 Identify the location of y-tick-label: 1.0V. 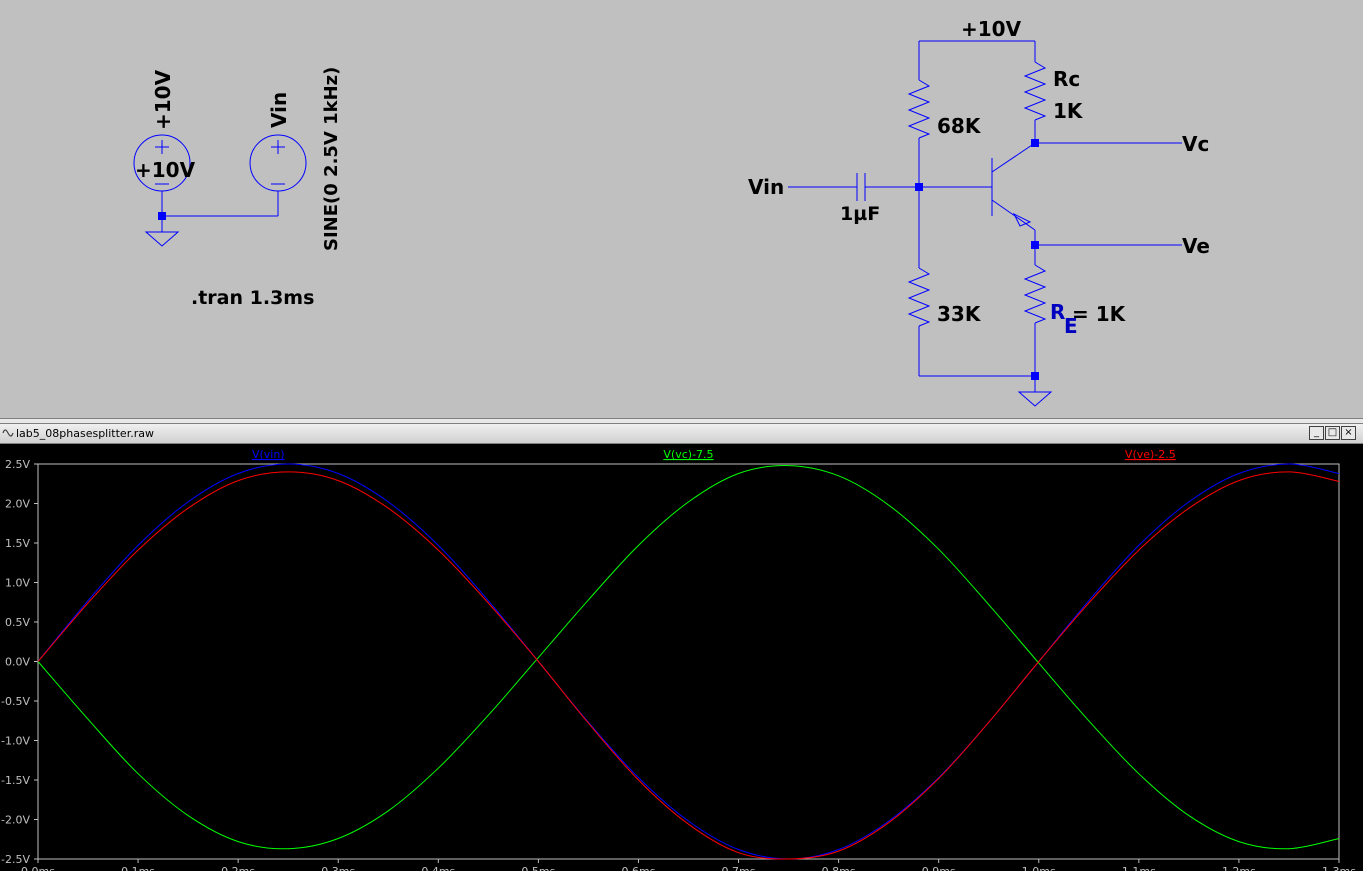
(17, 583).